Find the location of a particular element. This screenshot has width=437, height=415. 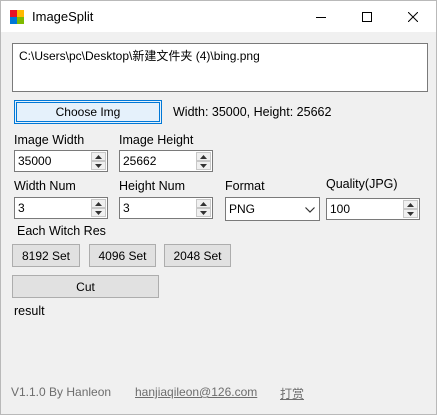

chevron-down-icon is located at coordinates (310, 210).